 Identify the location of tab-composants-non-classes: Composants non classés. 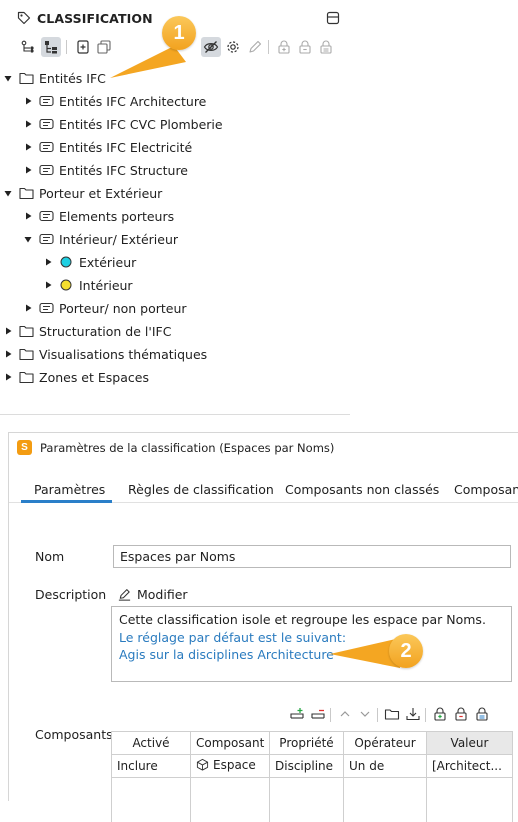
(362, 489).